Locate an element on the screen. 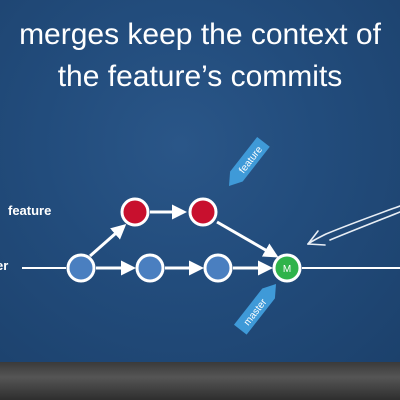 This screenshot has width=400, height=400. edge-master1-feature1 is located at coordinates (108, 241).